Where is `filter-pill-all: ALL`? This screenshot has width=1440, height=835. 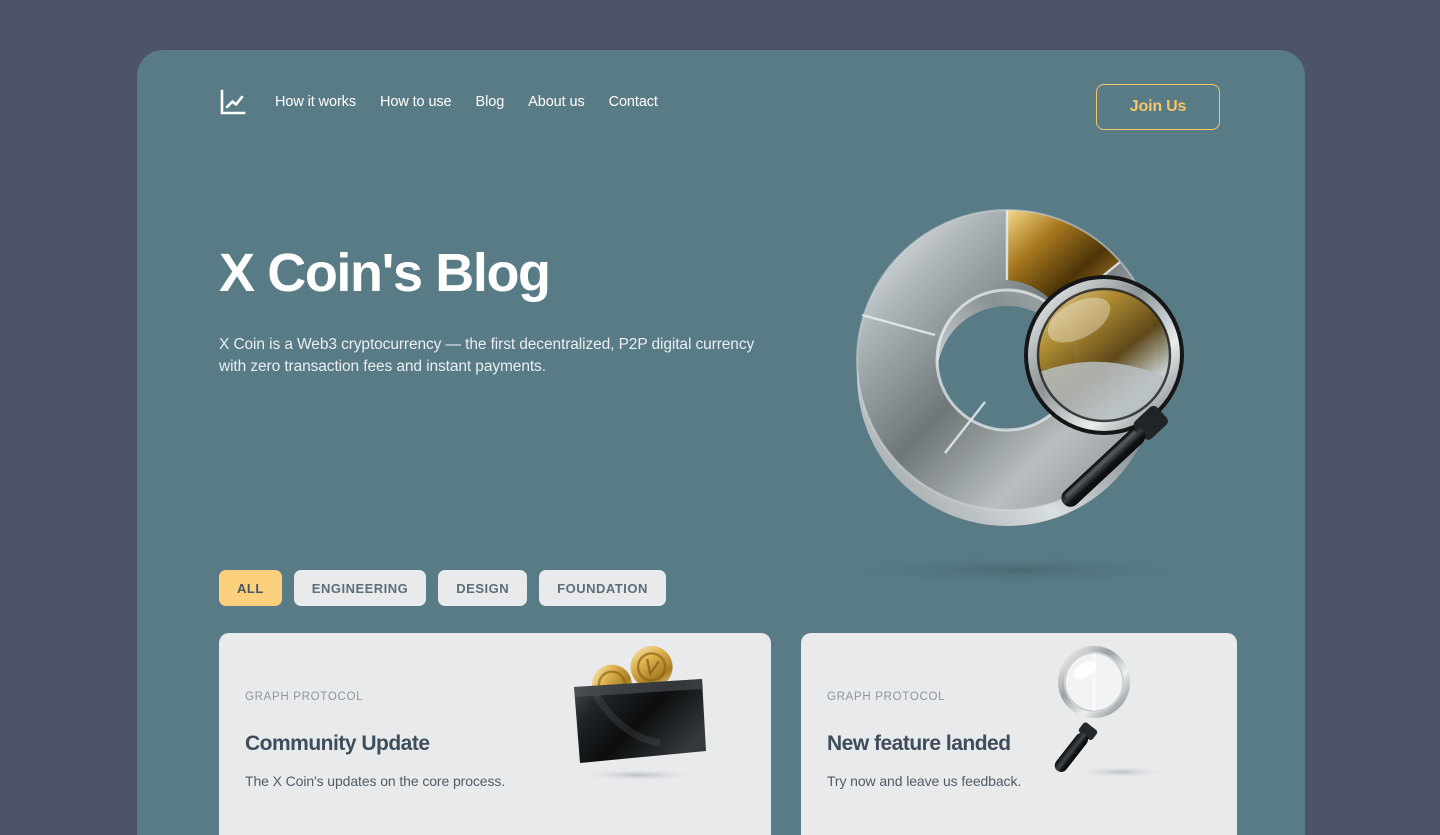 filter-pill-all: ALL is located at coordinates (250, 588).